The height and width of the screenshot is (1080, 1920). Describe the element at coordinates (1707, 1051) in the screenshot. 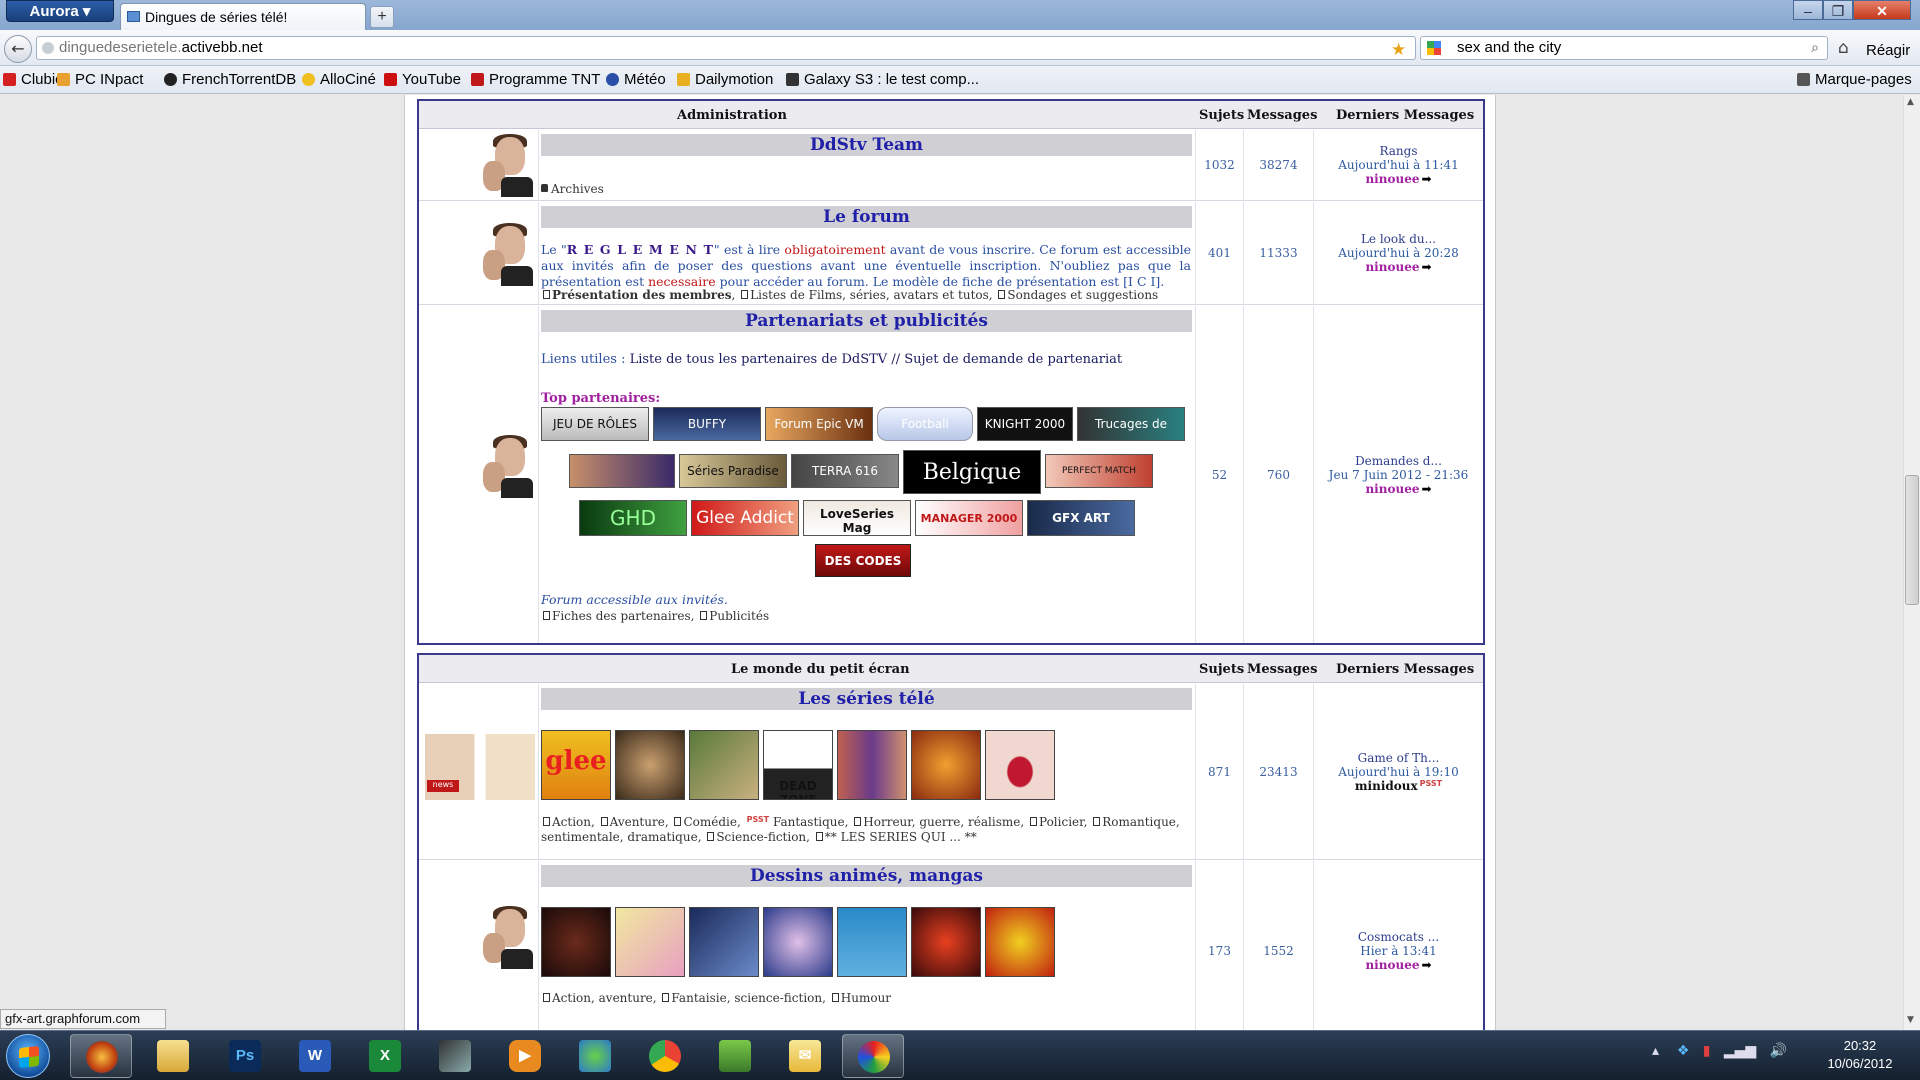

I see `battery-icon: ▮` at that location.